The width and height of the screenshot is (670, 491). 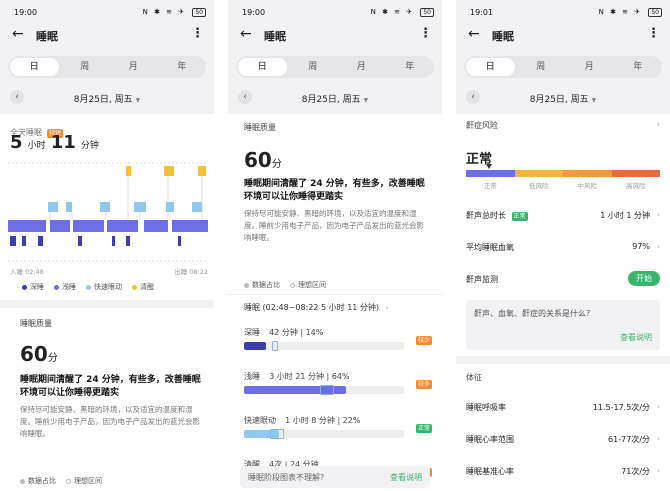 I want to click on help-row: 睡眠阶段图表不理解? 查看说明, so click(x=335, y=477).